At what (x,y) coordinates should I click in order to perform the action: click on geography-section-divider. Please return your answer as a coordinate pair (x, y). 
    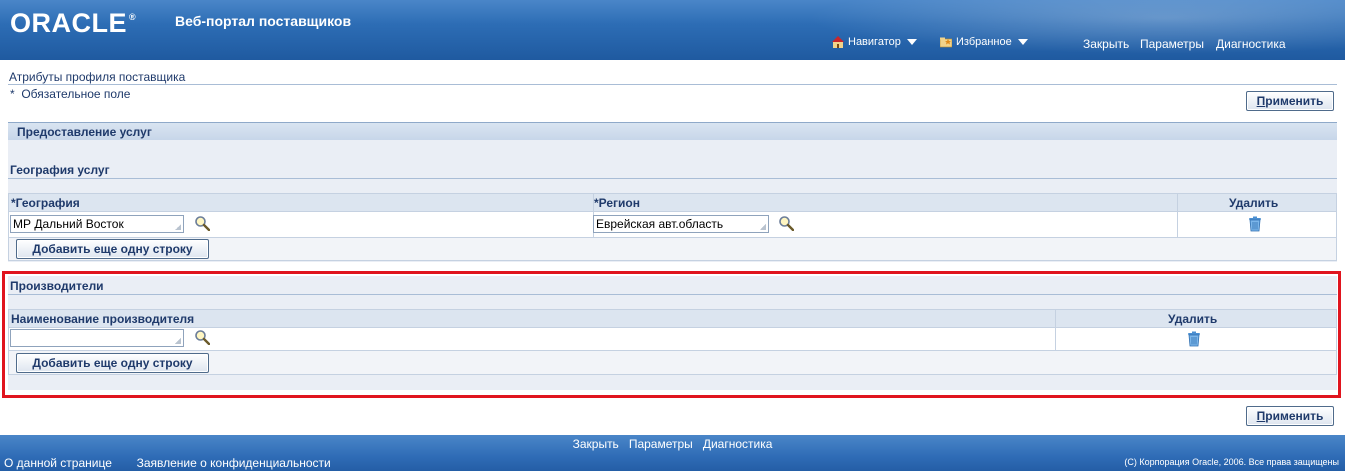
    Looking at the image, I should click on (672, 178).